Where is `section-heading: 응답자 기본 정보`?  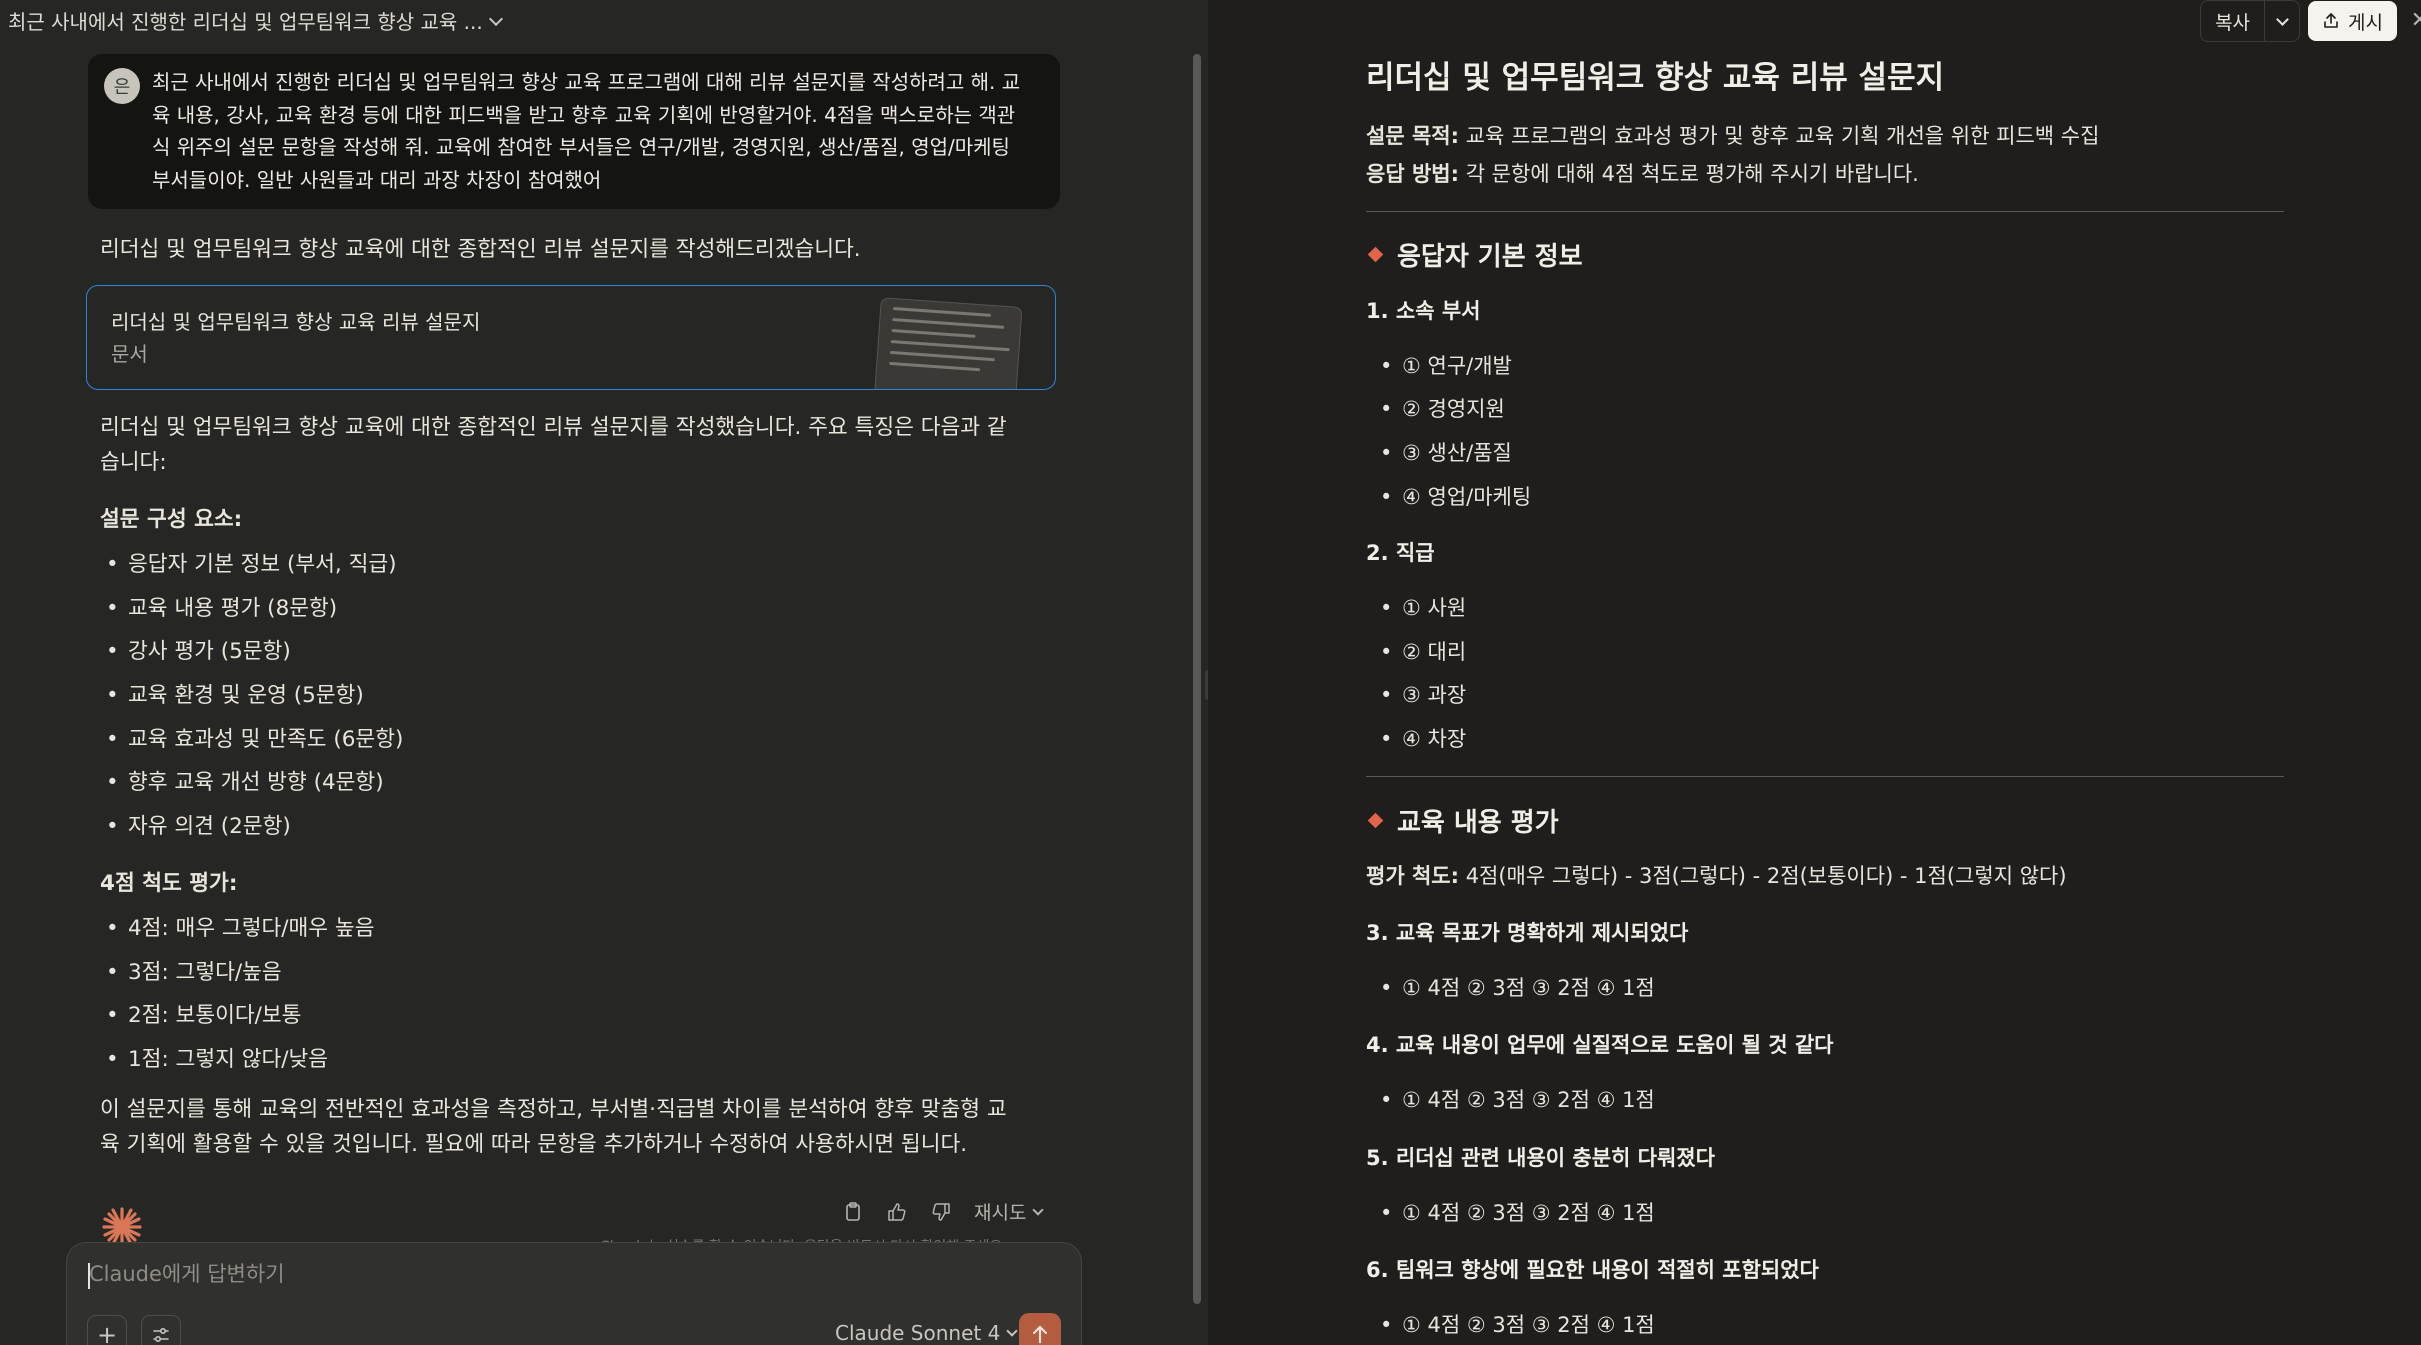 section-heading: 응답자 기본 정보 is located at coordinates (1475, 254).